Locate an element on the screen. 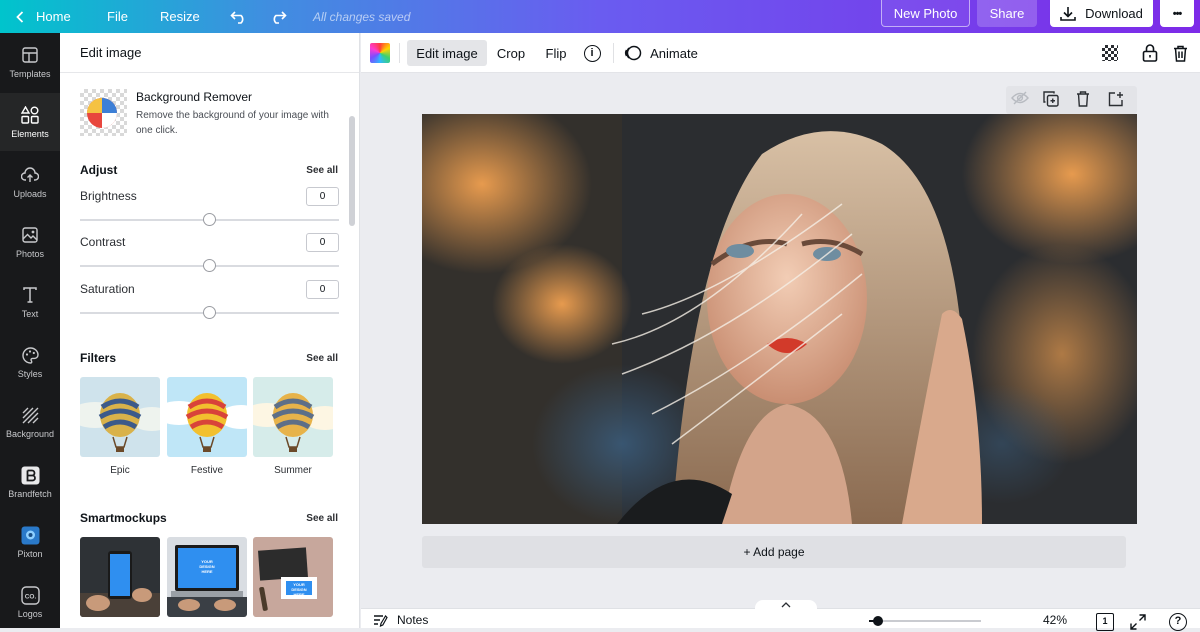  add-page-icon-button is located at coordinates (1118, 100).